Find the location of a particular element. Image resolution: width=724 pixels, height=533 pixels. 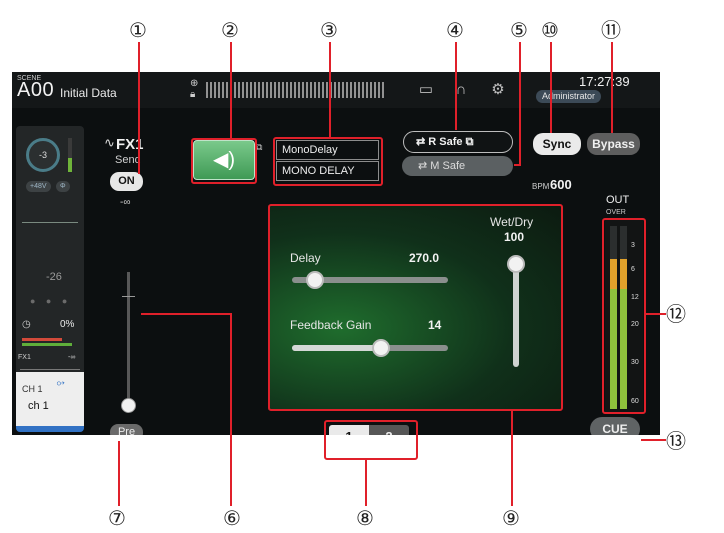

cue-button: CUE is located at coordinates (615, 426).